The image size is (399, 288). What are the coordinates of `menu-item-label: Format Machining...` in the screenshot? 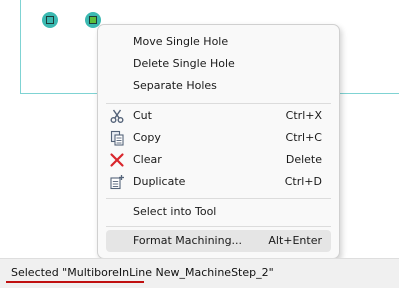 It's located at (188, 240).